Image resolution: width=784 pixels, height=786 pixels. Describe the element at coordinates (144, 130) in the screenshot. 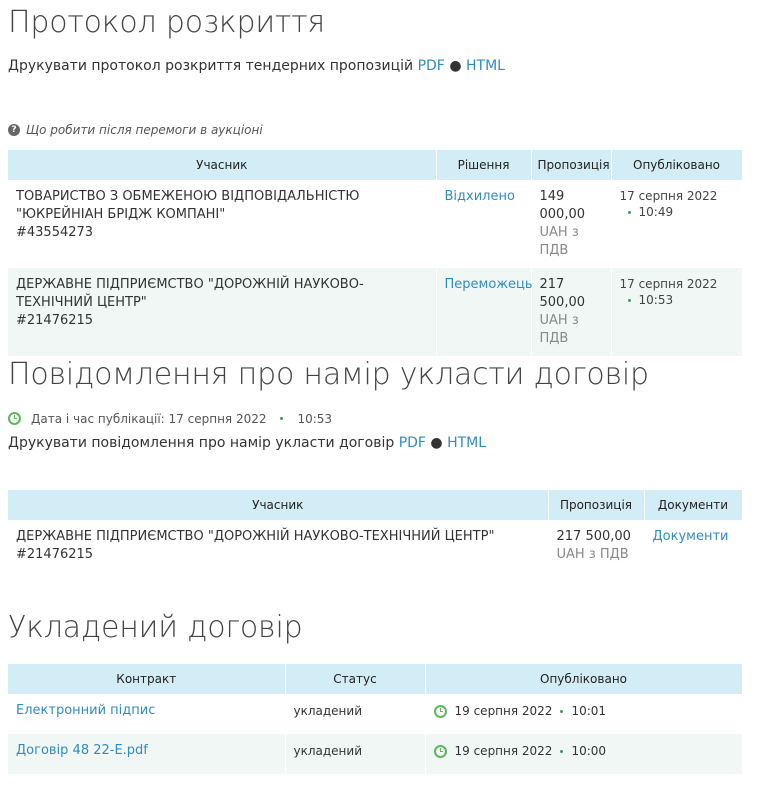

I see `help-link: Що робити після перемоги в аукціоні` at that location.